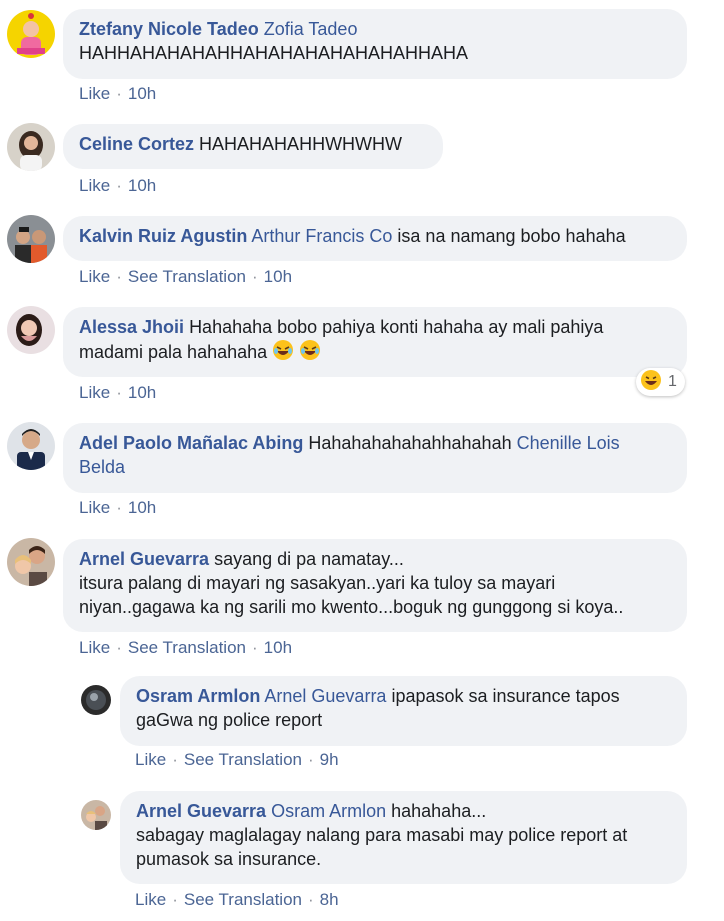  What do you see at coordinates (301, 144) in the screenshot?
I see `comment-text: HAHAHAHAHHWHWHW` at bounding box center [301, 144].